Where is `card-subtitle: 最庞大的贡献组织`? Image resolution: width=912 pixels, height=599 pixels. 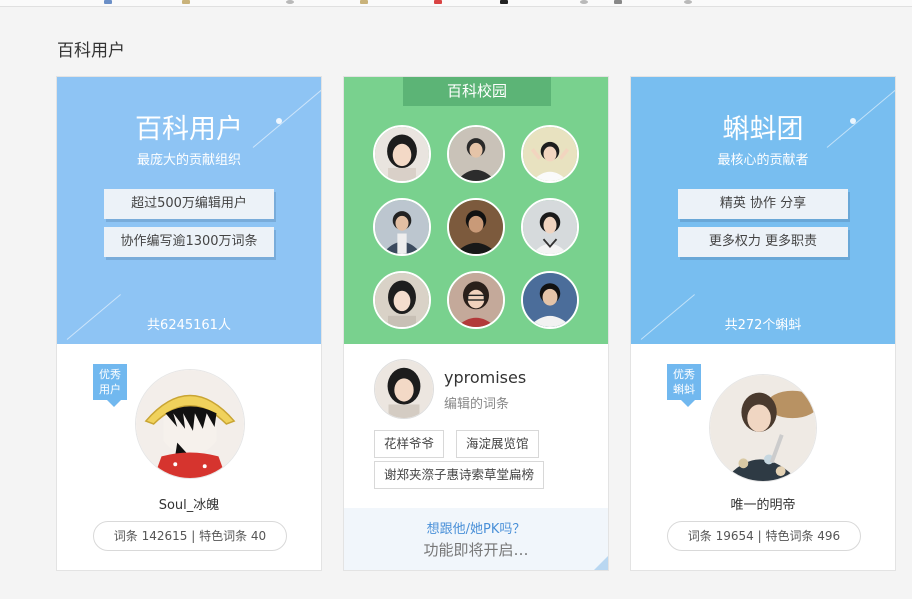 card-subtitle: 最庞大的贡献组织 is located at coordinates (188, 160).